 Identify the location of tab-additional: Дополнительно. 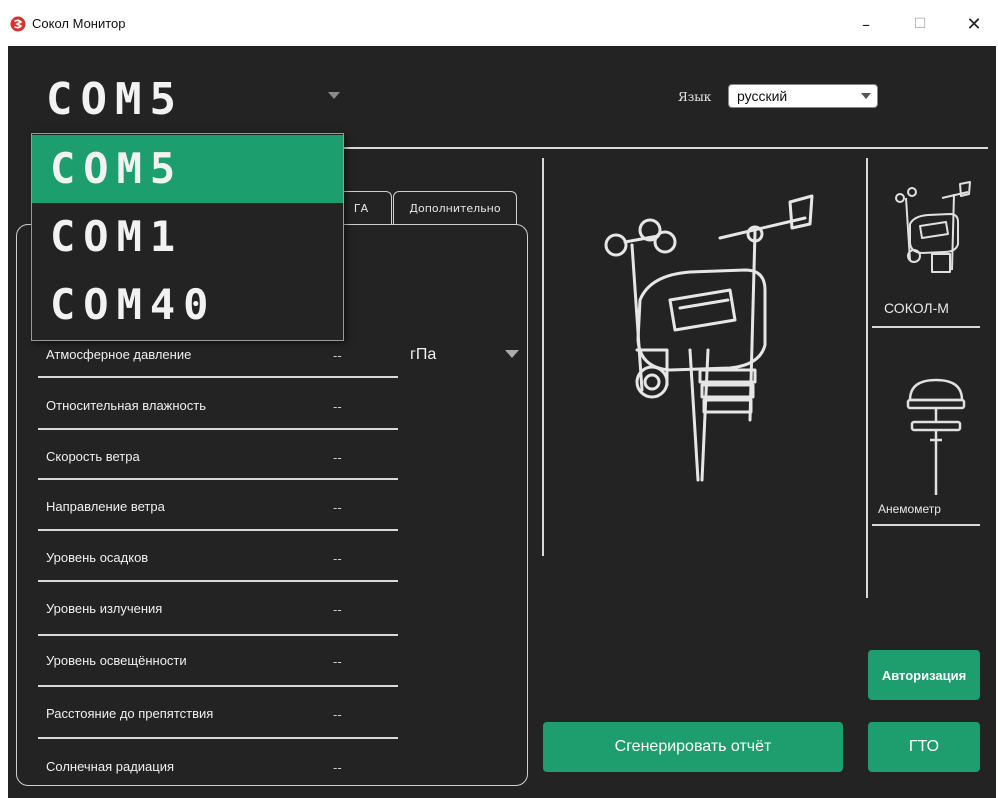
(455, 208).